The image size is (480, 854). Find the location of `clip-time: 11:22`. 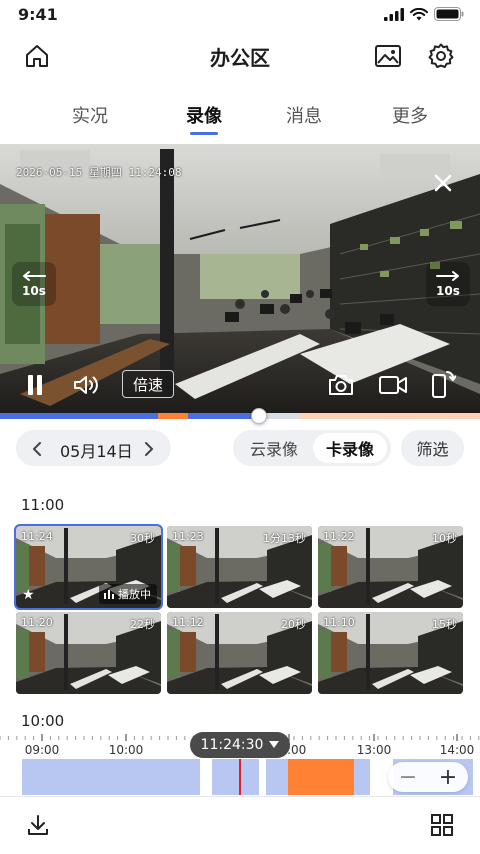

clip-time: 11:22 is located at coordinates (339, 536).